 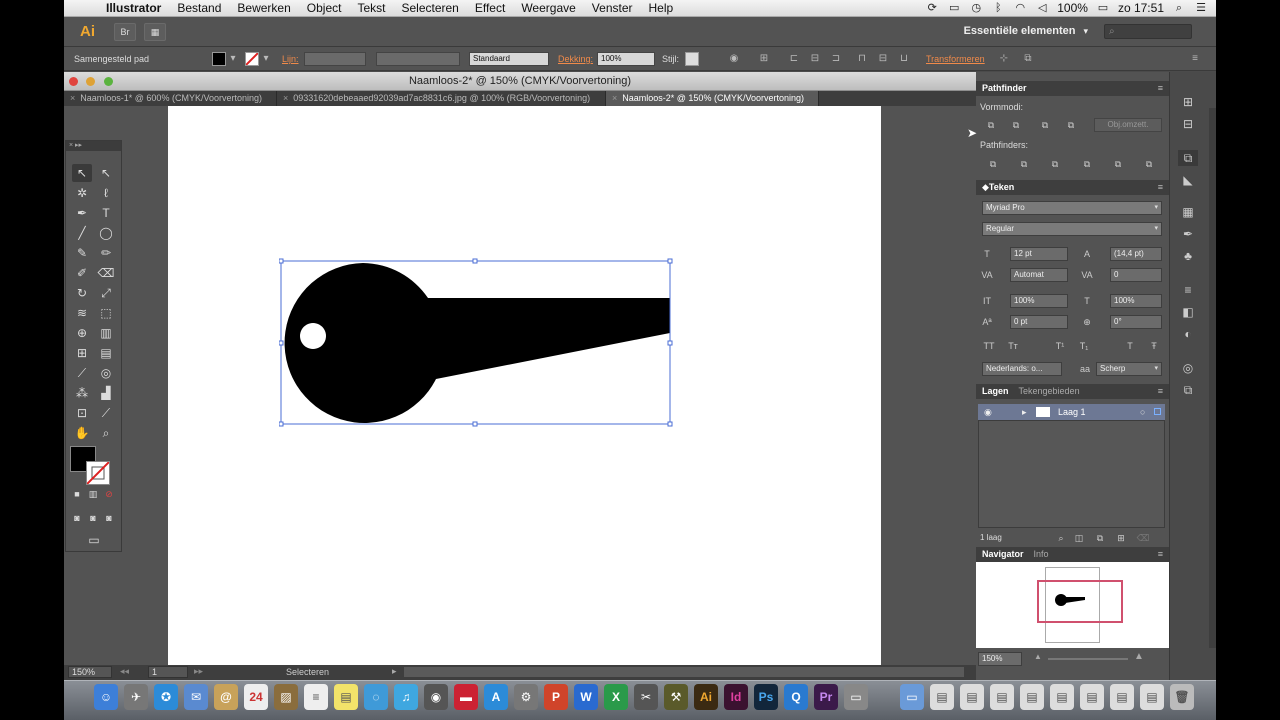 I want to click on opacity-label: Dekking:, so click(x=575, y=59).